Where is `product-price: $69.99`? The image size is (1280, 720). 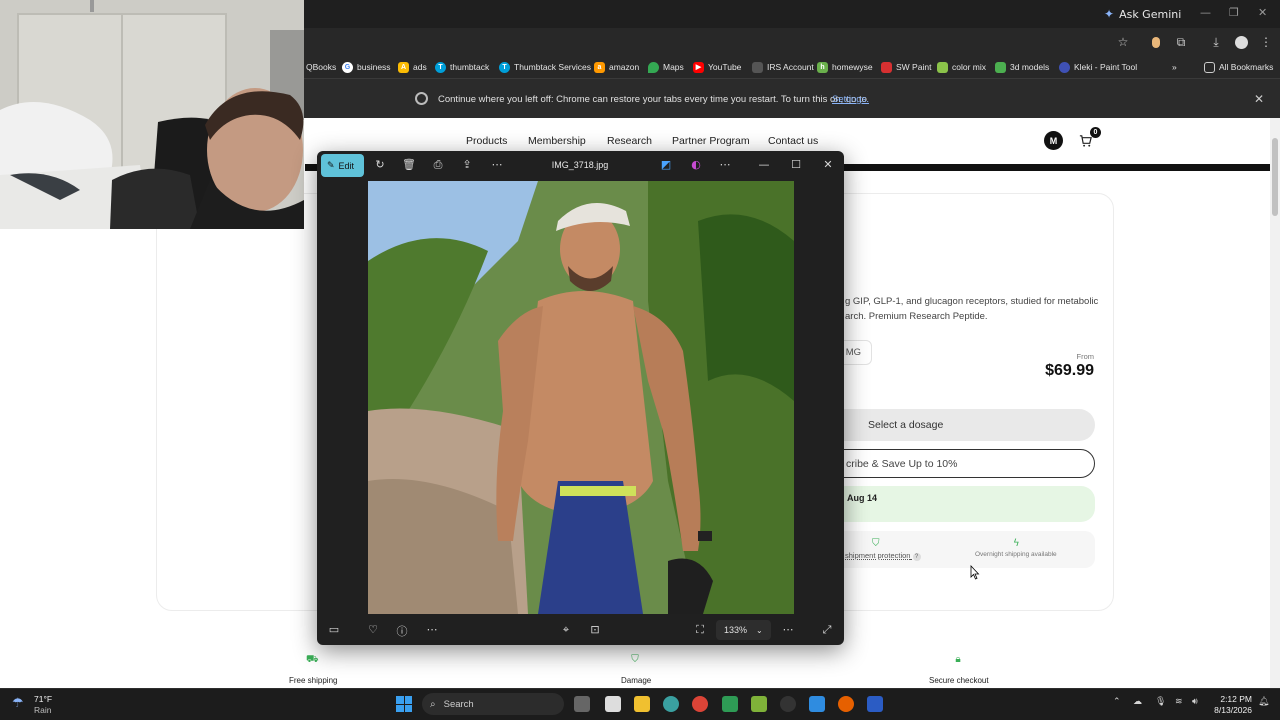 product-price: $69.99 is located at coordinates (1069, 370).